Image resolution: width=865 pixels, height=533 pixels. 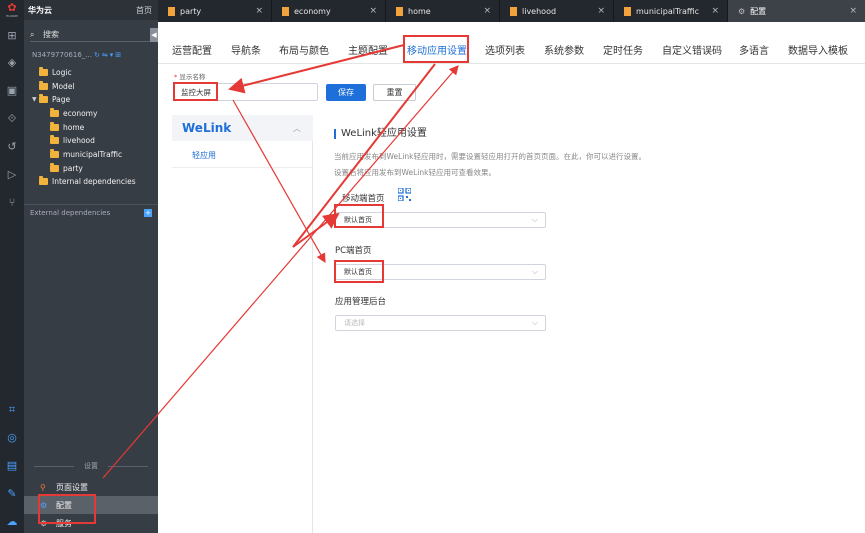 I want to click on tree-node-internal-dependencies: Internal dependencies, so click(x=84, y=181).